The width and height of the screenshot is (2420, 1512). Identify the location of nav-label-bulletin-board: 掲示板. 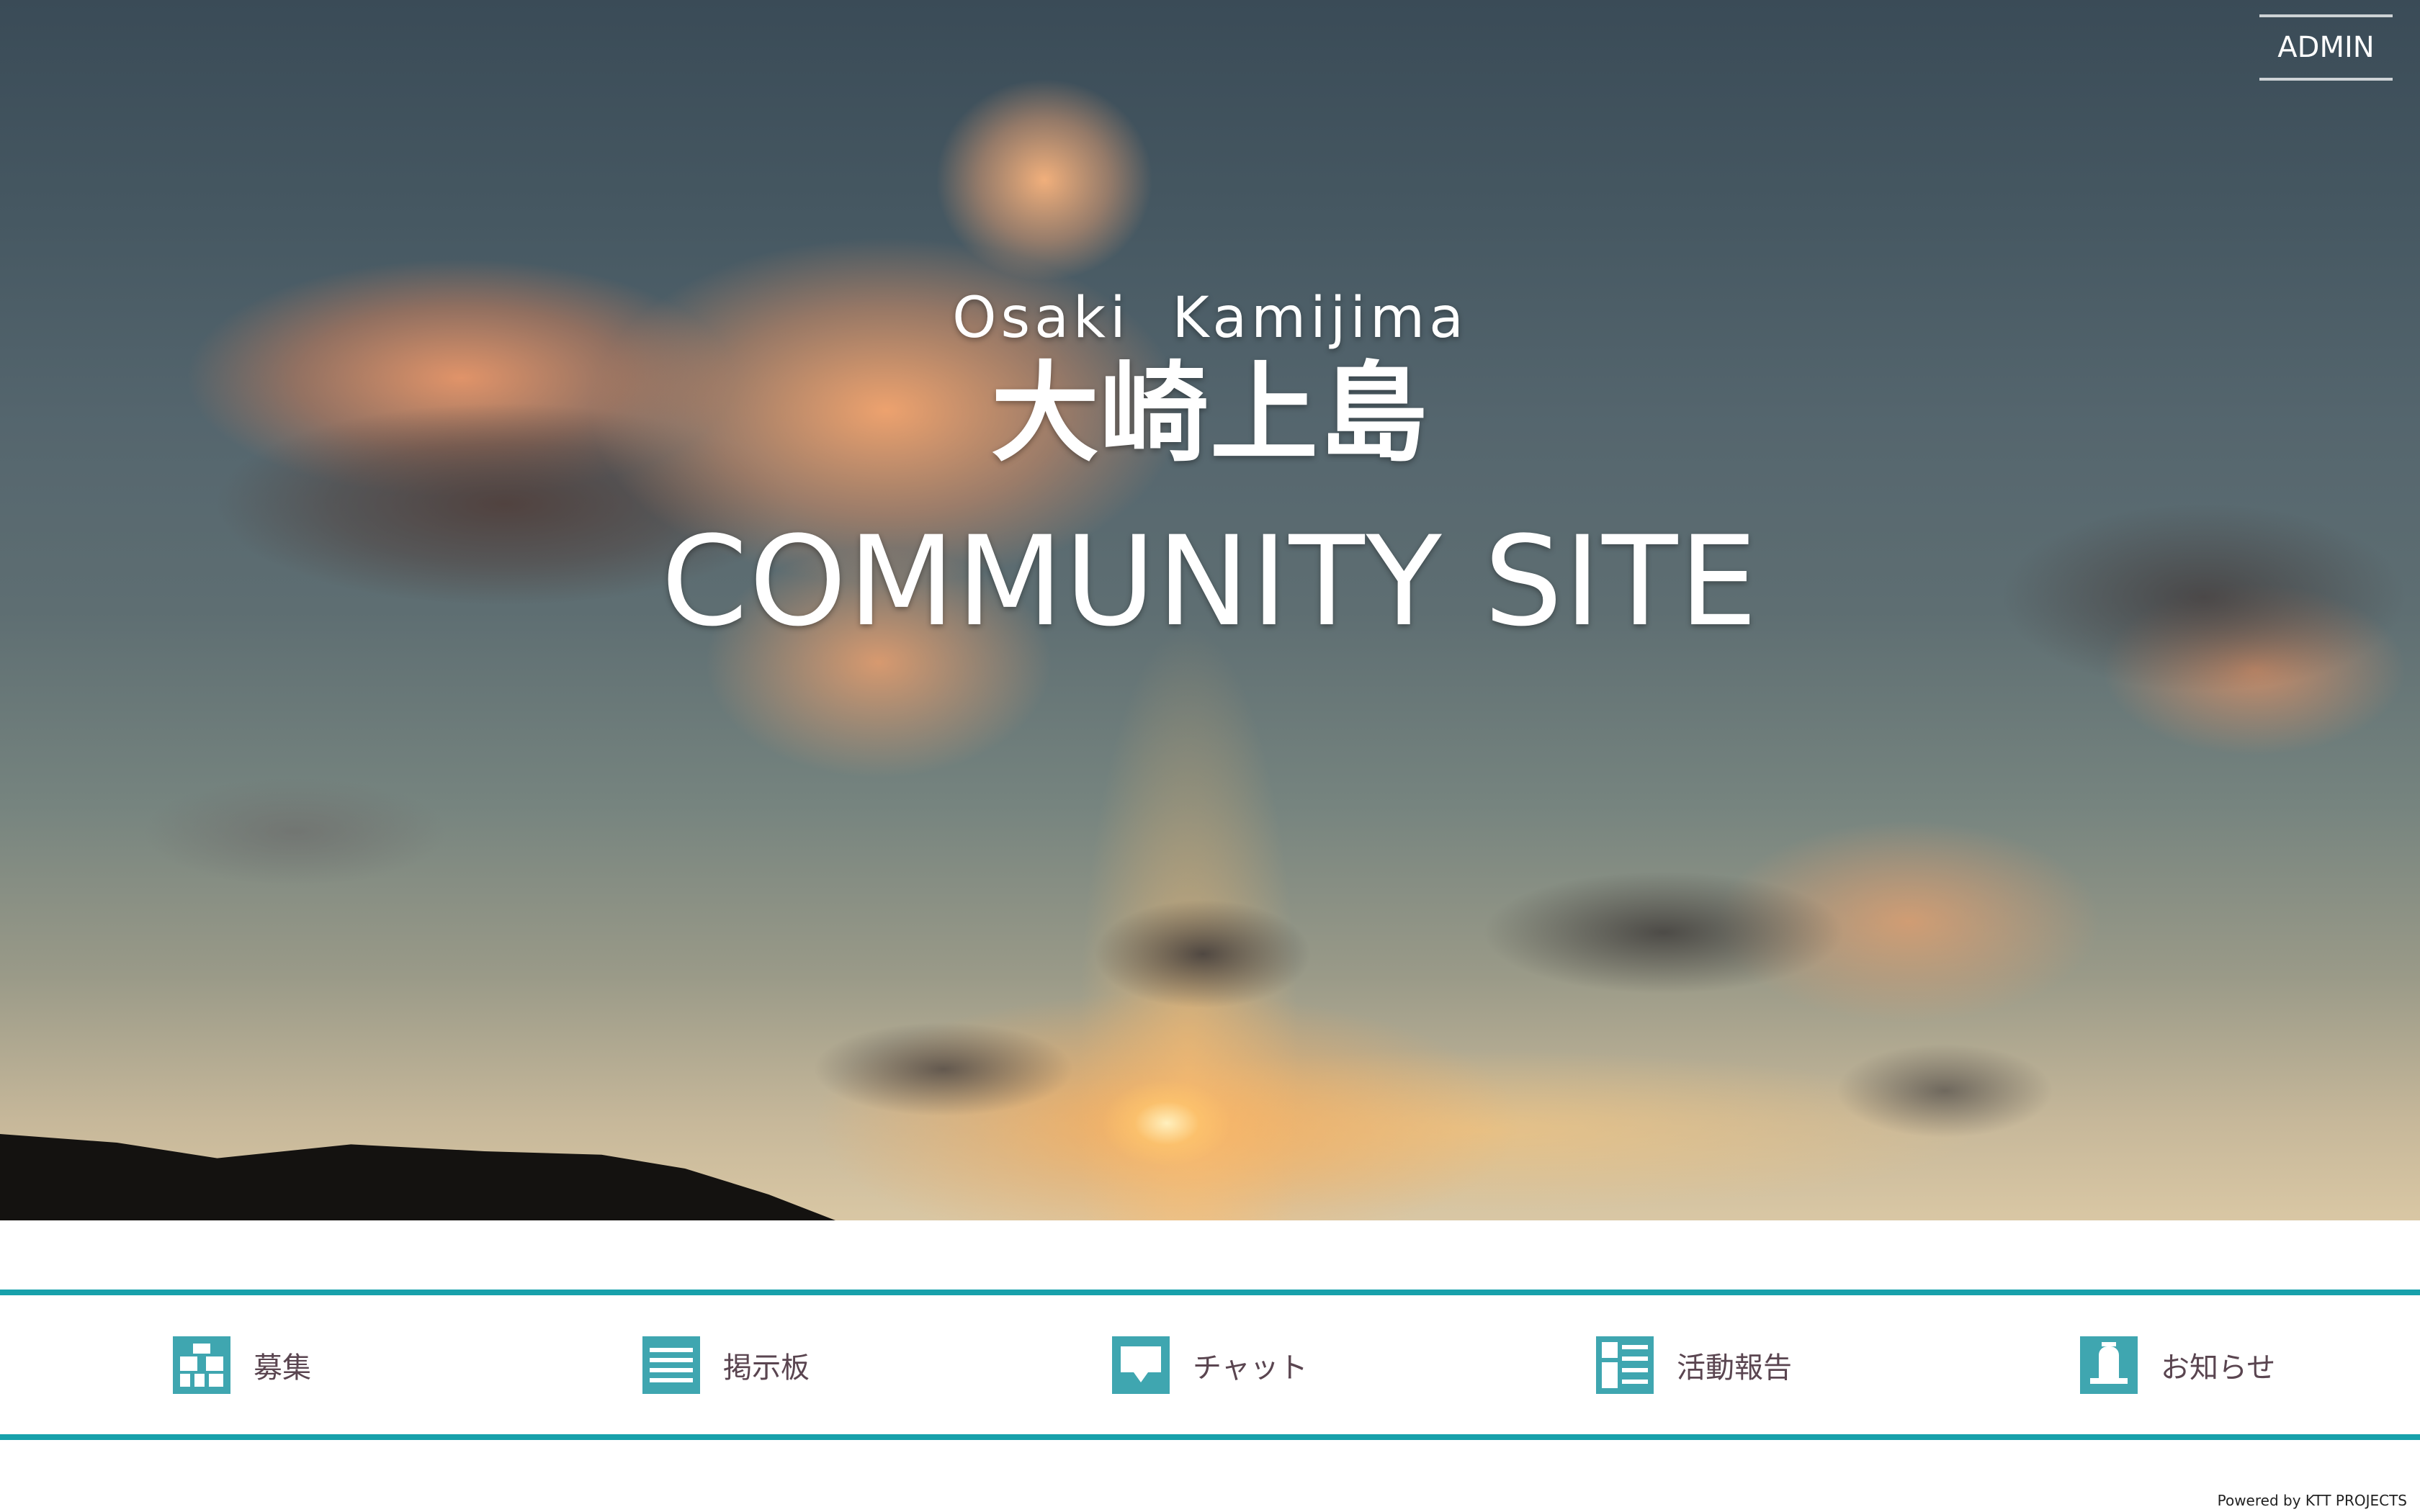
(767, 1368).